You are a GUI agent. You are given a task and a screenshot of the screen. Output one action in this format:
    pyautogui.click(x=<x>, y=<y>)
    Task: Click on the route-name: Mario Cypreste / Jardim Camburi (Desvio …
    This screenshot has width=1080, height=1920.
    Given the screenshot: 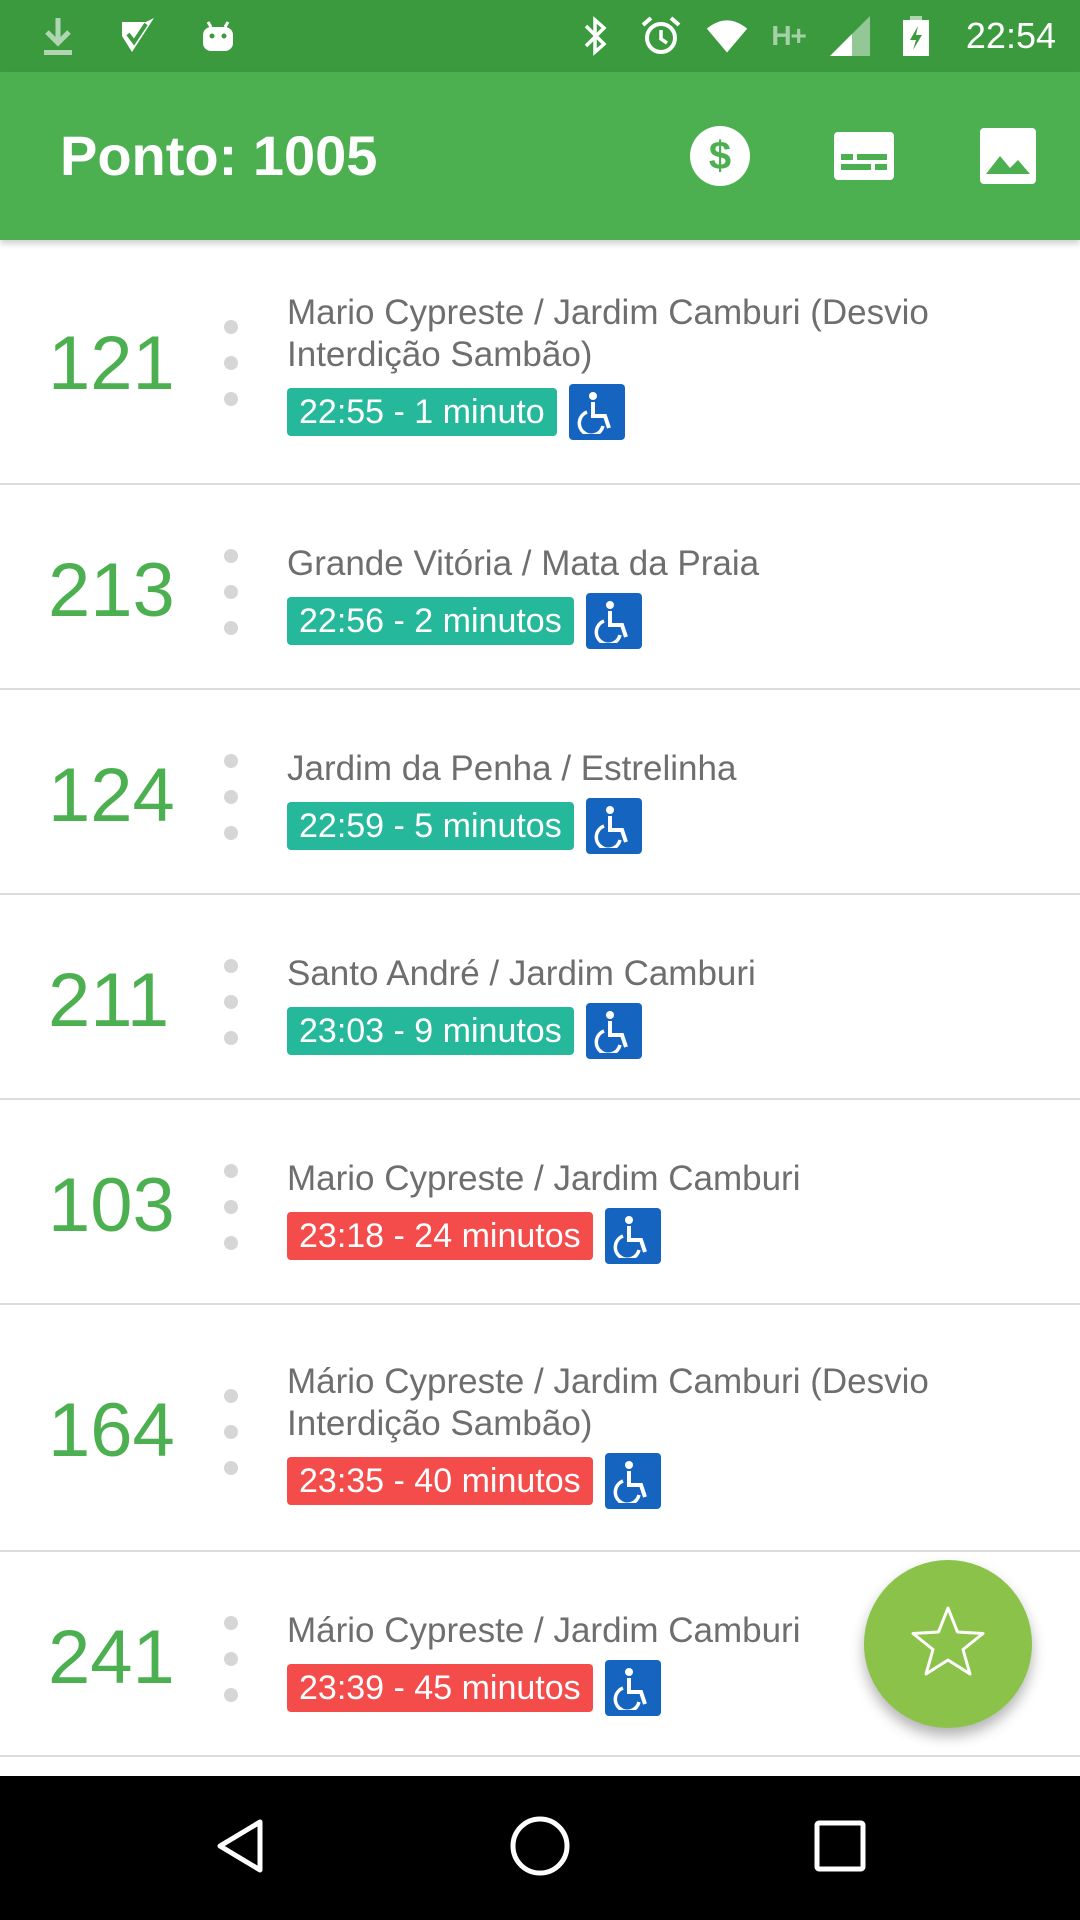 What is the action you would take?
    pyautogui.click(x=608, y=333)
    